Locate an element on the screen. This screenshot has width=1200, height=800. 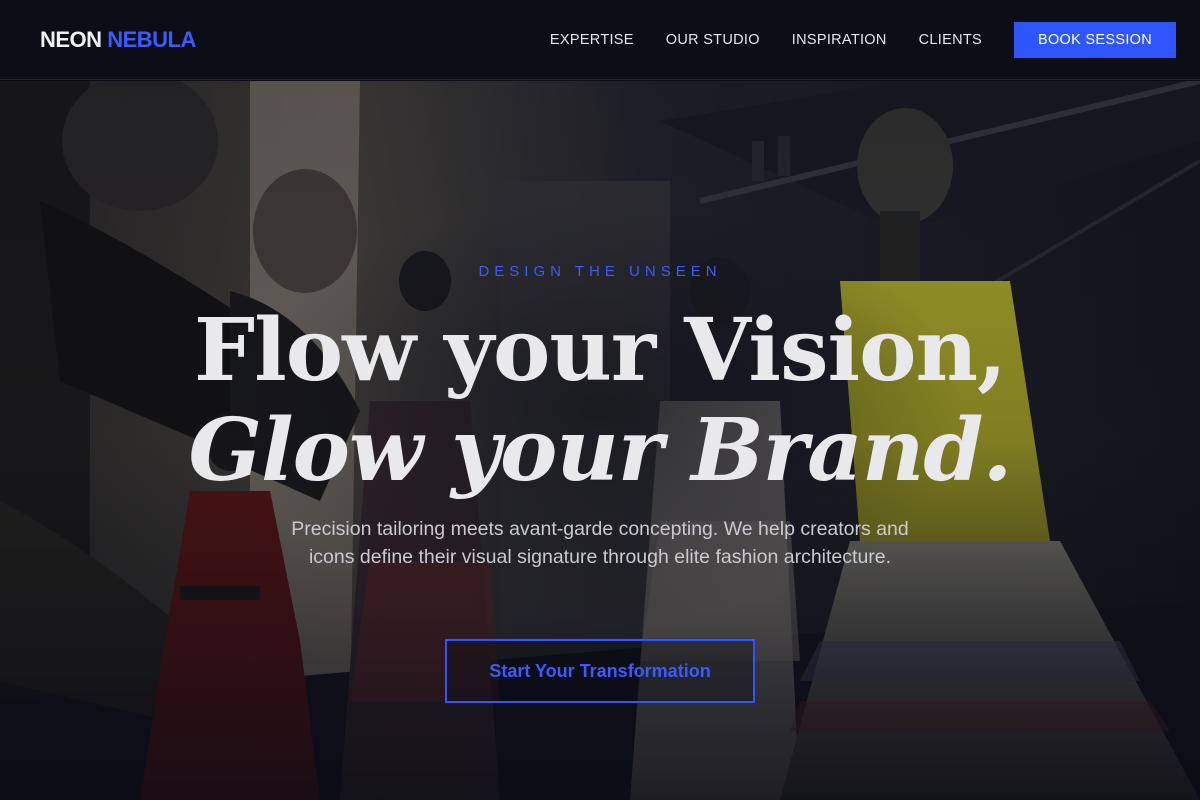
hero-headline-line1: Flow your Vision, is located at coordinates (600, 350).